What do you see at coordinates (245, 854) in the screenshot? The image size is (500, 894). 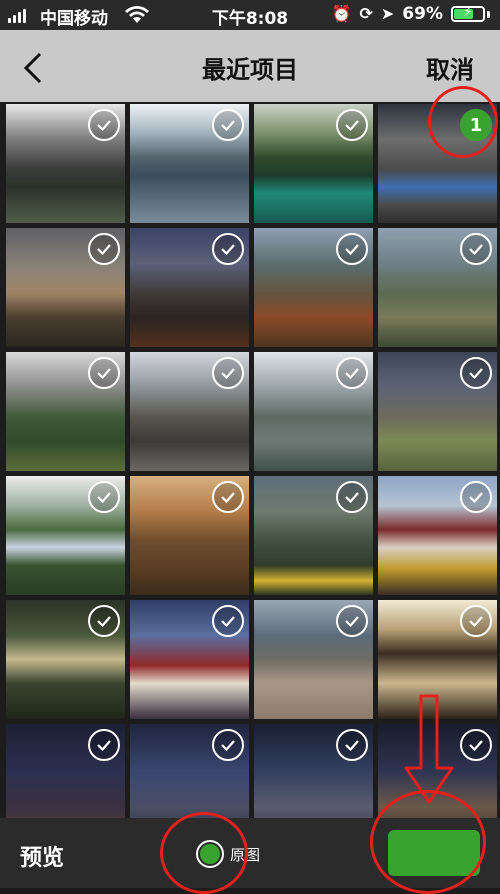 I see `original-image-label: 原图` at bounding box center [245, 854].